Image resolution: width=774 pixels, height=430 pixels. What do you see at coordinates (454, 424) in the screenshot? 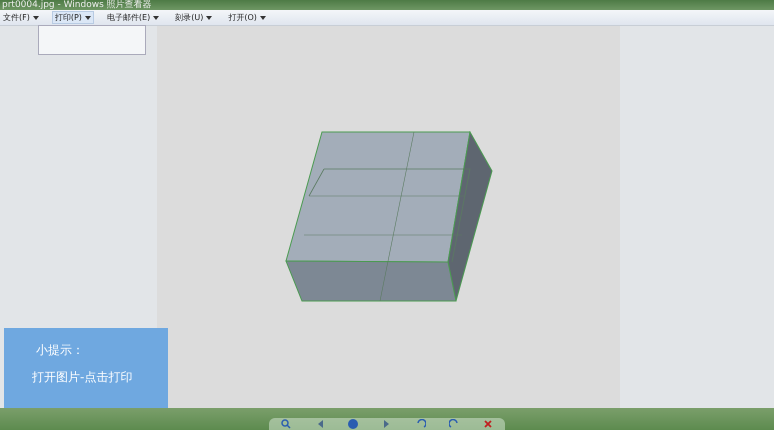
I see `rotate-right-icon` at bounding box center [454, 424].